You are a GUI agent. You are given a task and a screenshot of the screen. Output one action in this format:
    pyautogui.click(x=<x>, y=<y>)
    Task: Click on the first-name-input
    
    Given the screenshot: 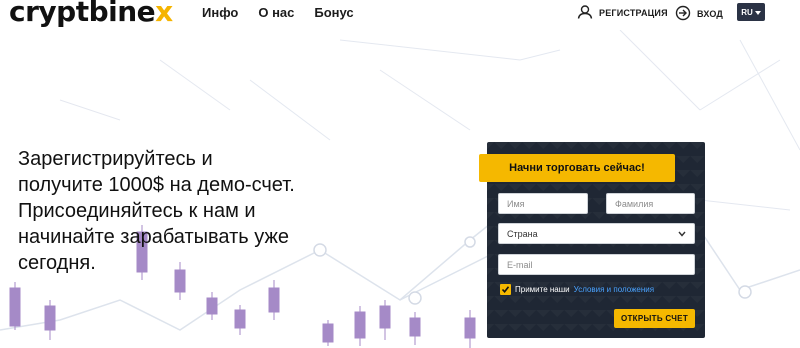 What is the action you would take?
    pyautogui.click(x=543, y=203)
    